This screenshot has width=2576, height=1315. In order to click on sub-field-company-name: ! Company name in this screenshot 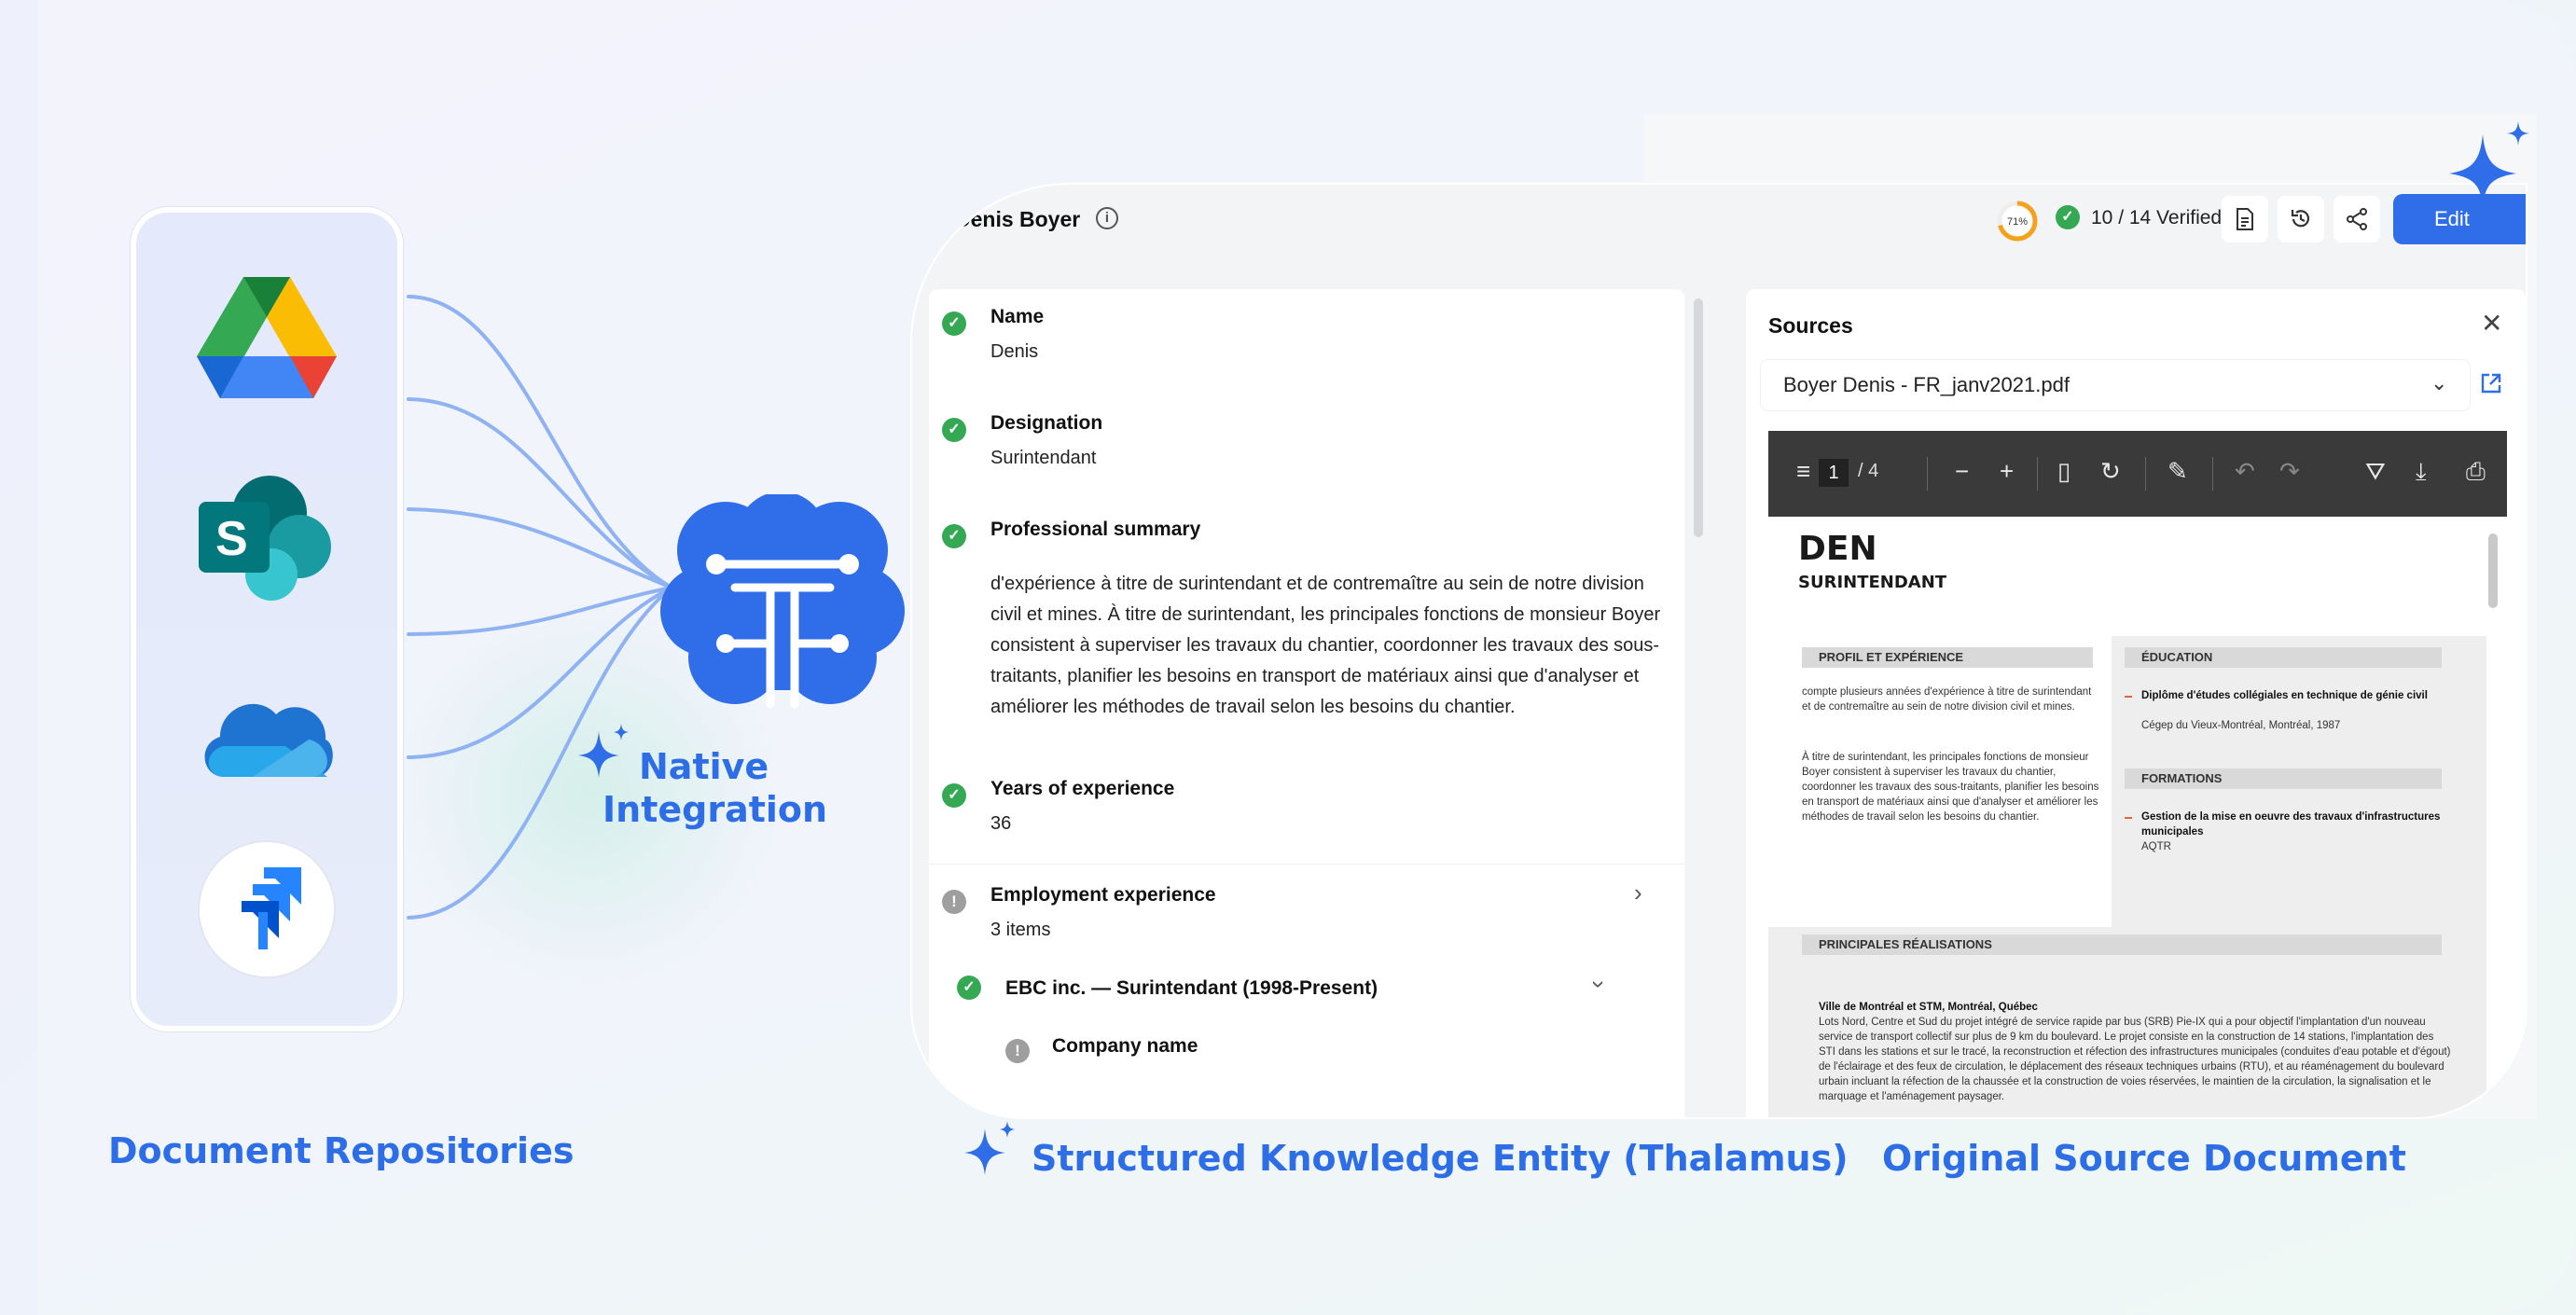, I will do `click(1306, 1054)`.